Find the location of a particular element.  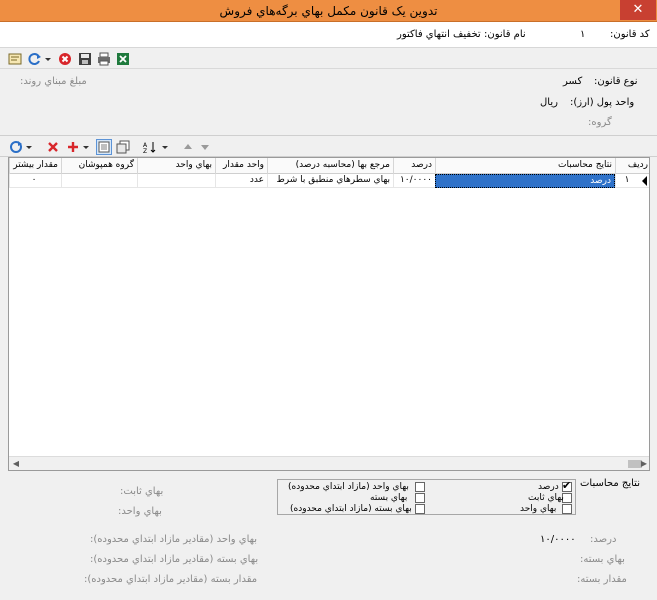

move-up-icon is located at coordinates (188, 147).